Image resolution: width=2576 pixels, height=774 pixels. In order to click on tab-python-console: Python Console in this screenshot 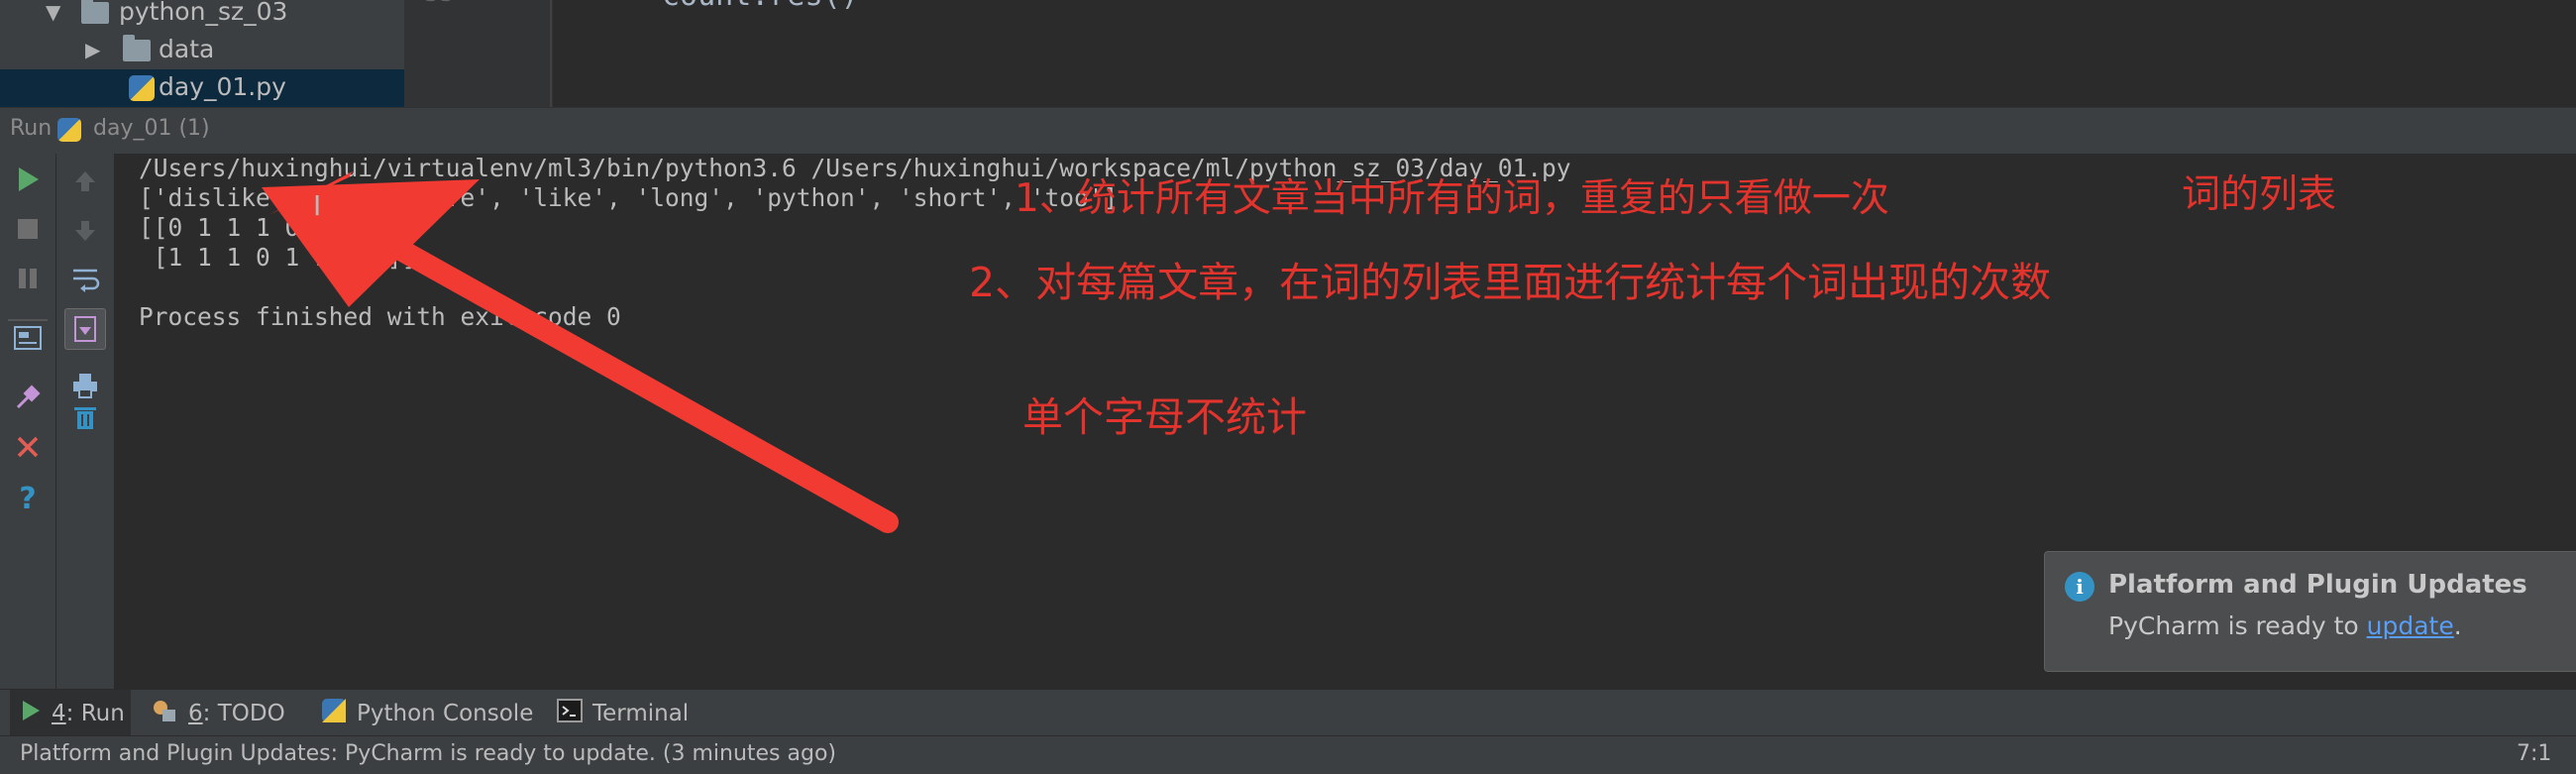, I will do `click(427, 713)`.